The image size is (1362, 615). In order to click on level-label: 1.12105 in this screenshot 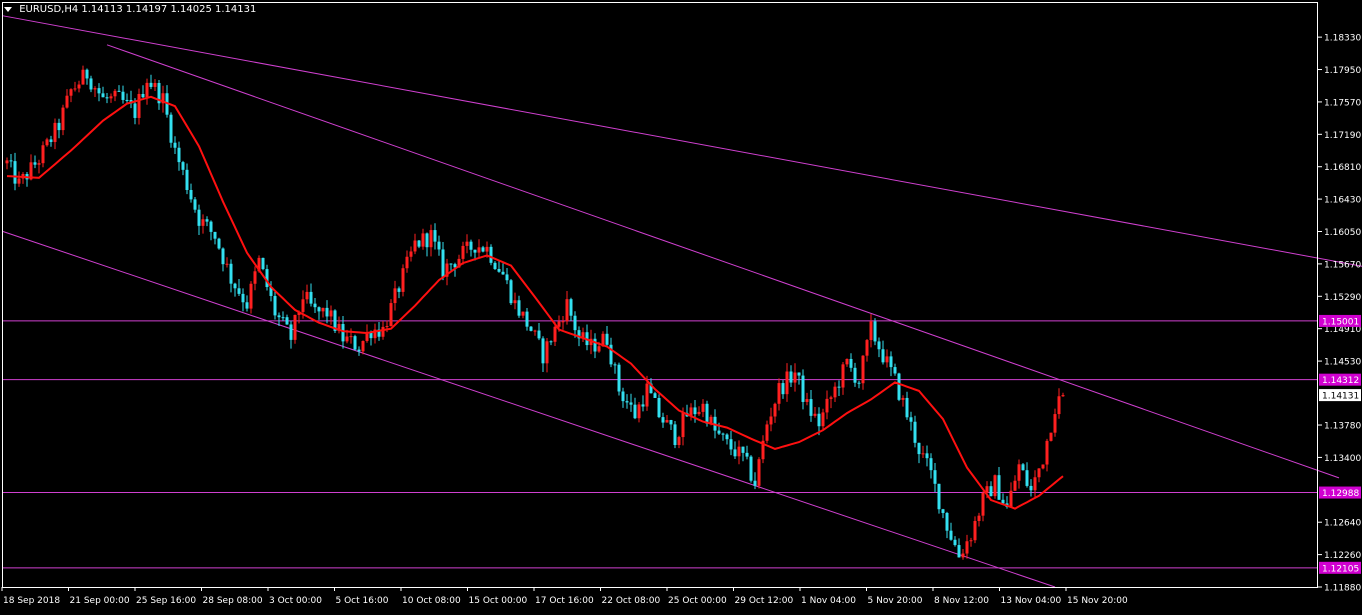, I will do `click(1340, 569)`.